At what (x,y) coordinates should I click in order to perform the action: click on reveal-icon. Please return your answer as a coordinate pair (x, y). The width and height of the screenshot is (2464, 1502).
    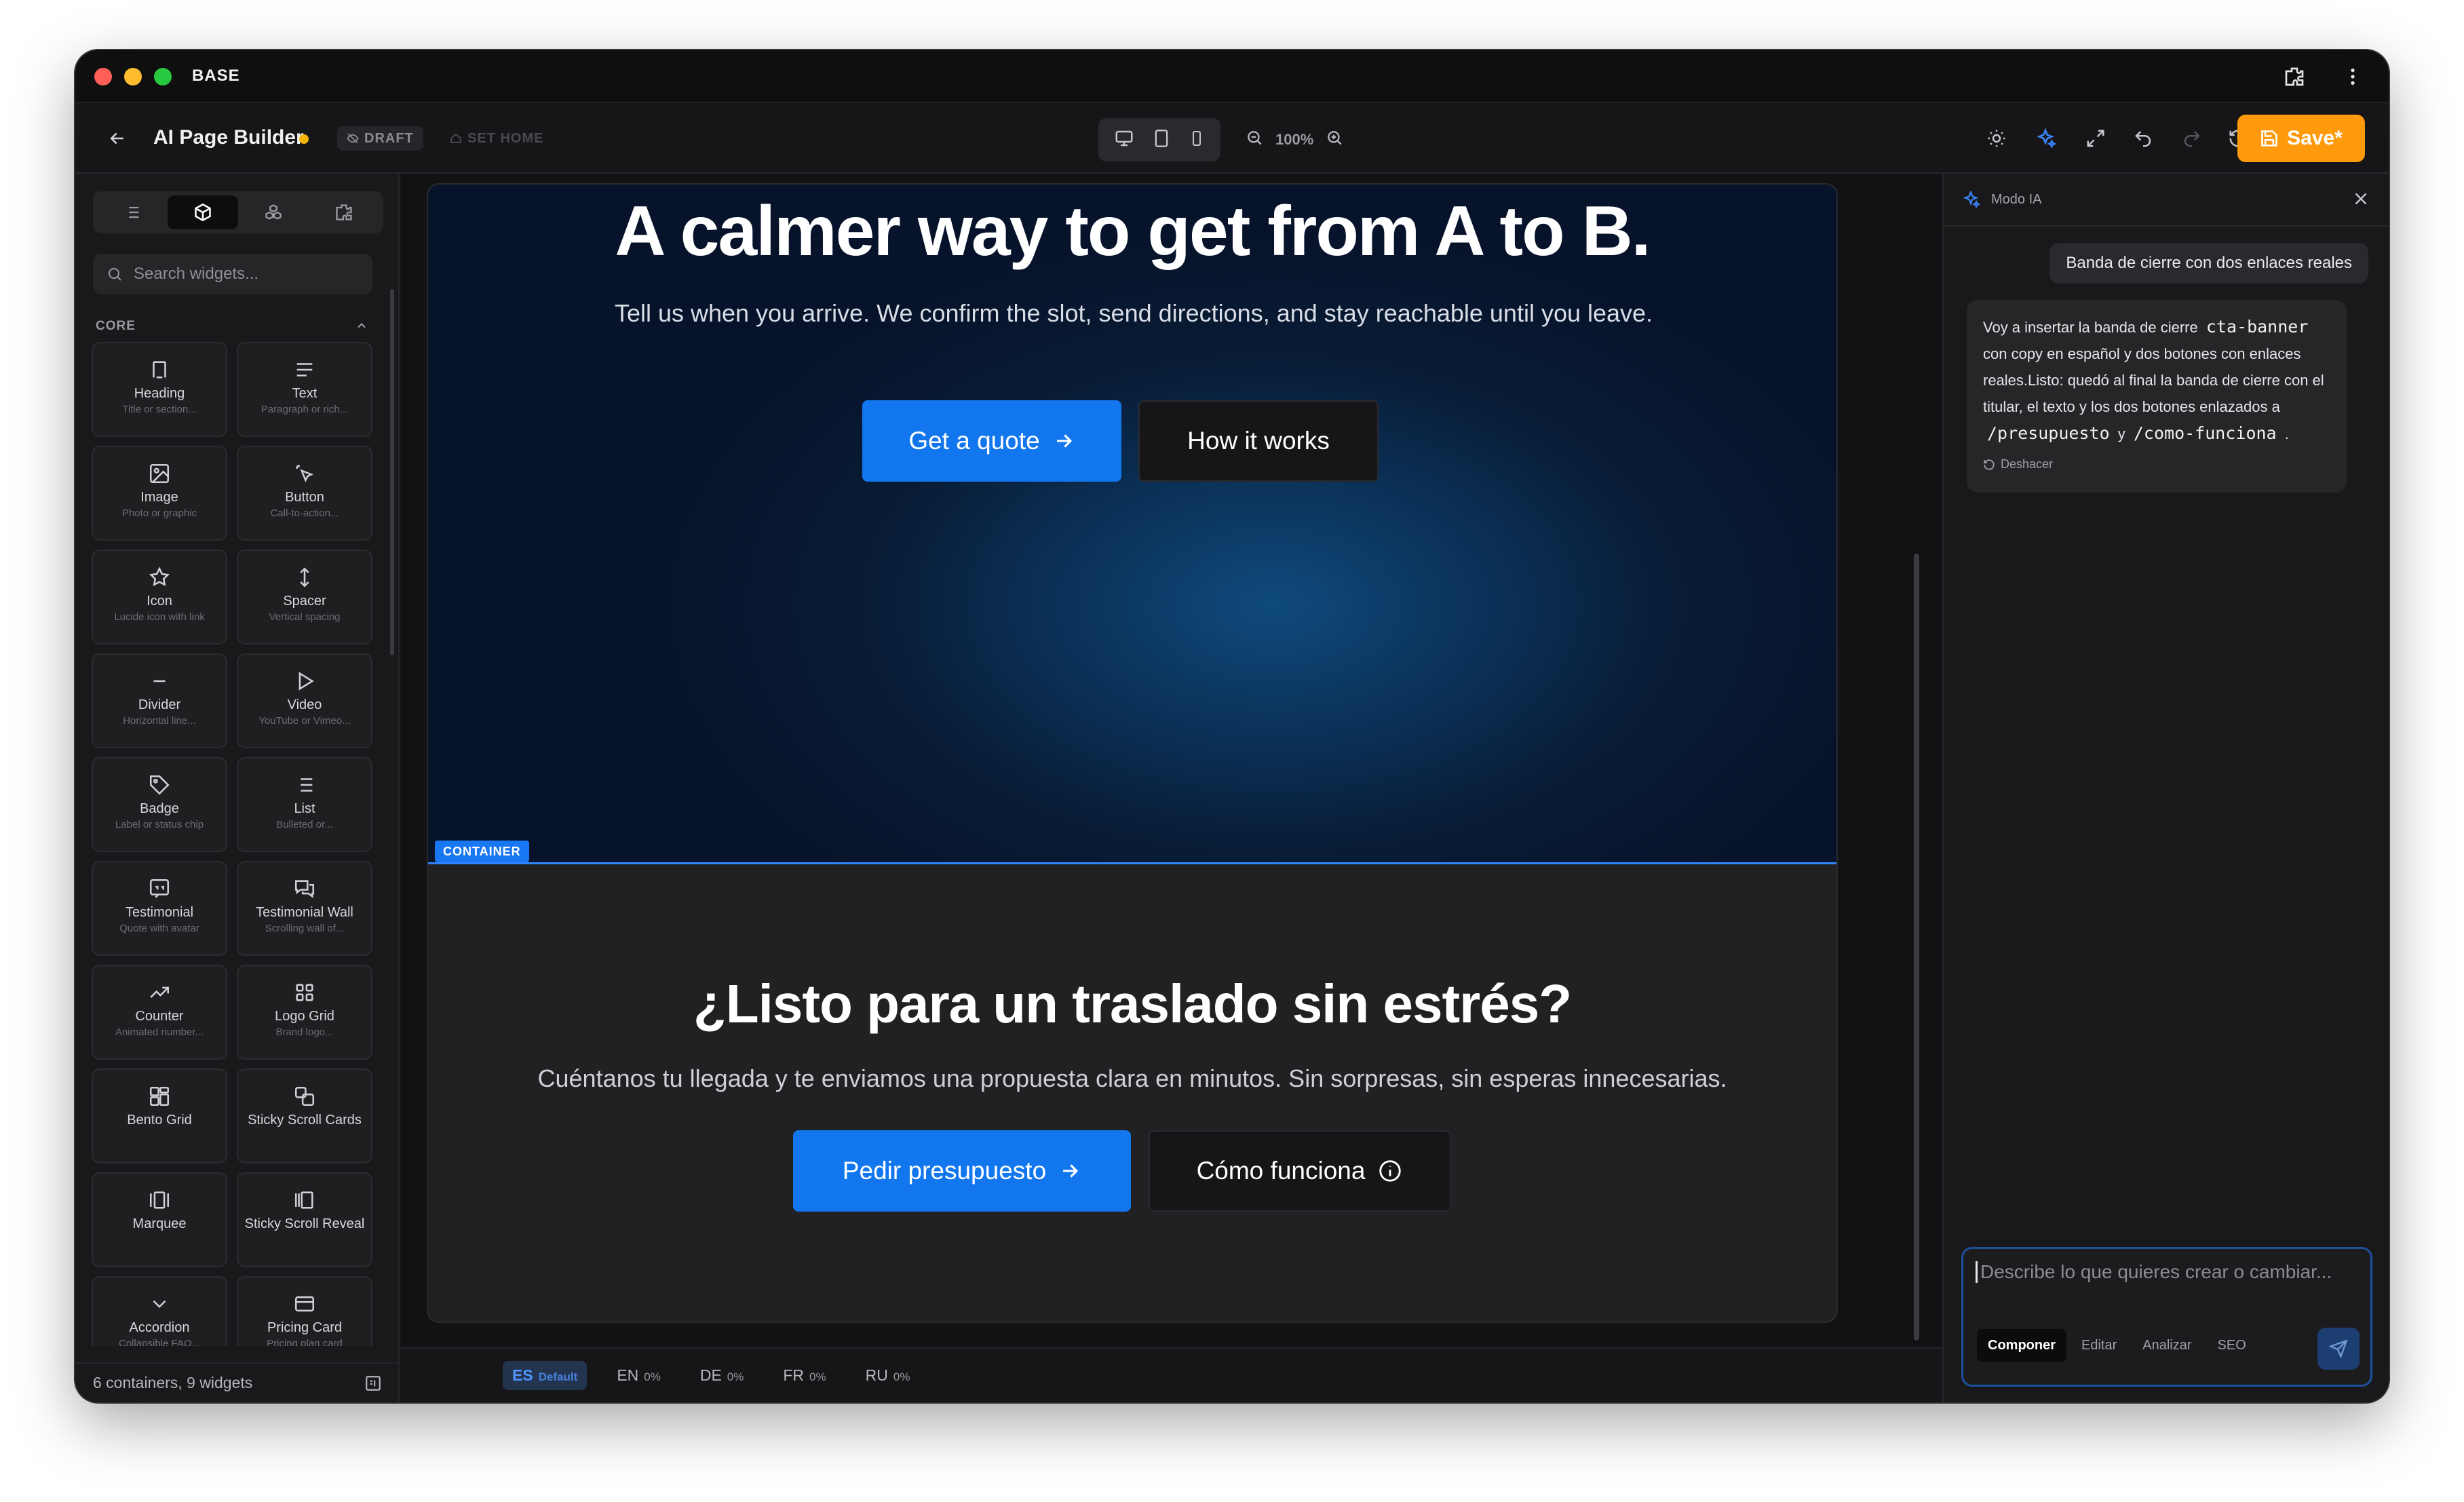
    Looking at the image, I should click on (304, 1200).